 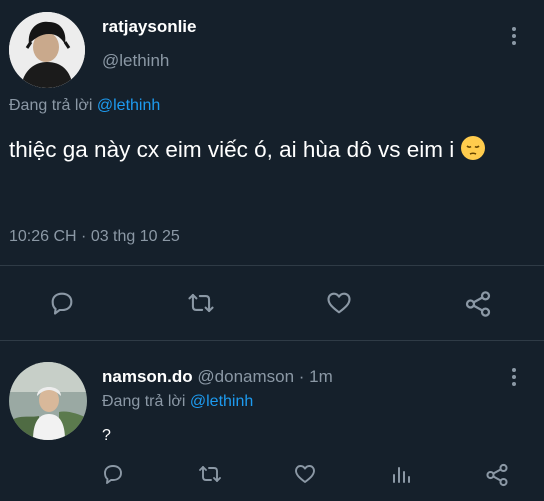 What do you see at coordinates (94, 237) in the screenshot?
I see `timestamp: 10:26 CH · 03 thg 10 25` at bounding box center [94, 237].